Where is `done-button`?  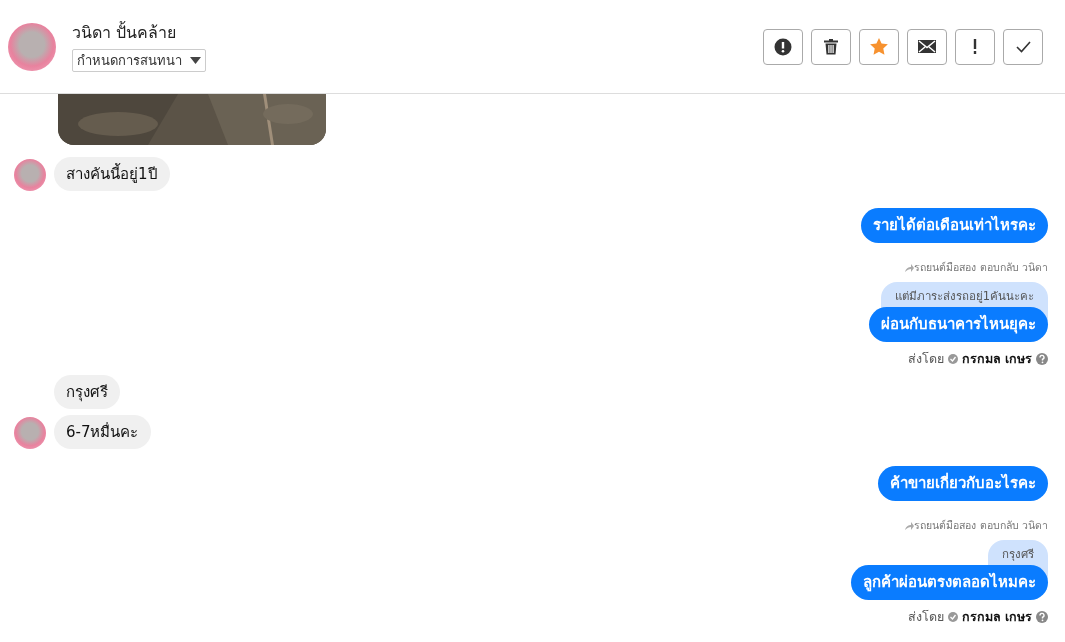 done-button is located at coordinates (1023, 46).